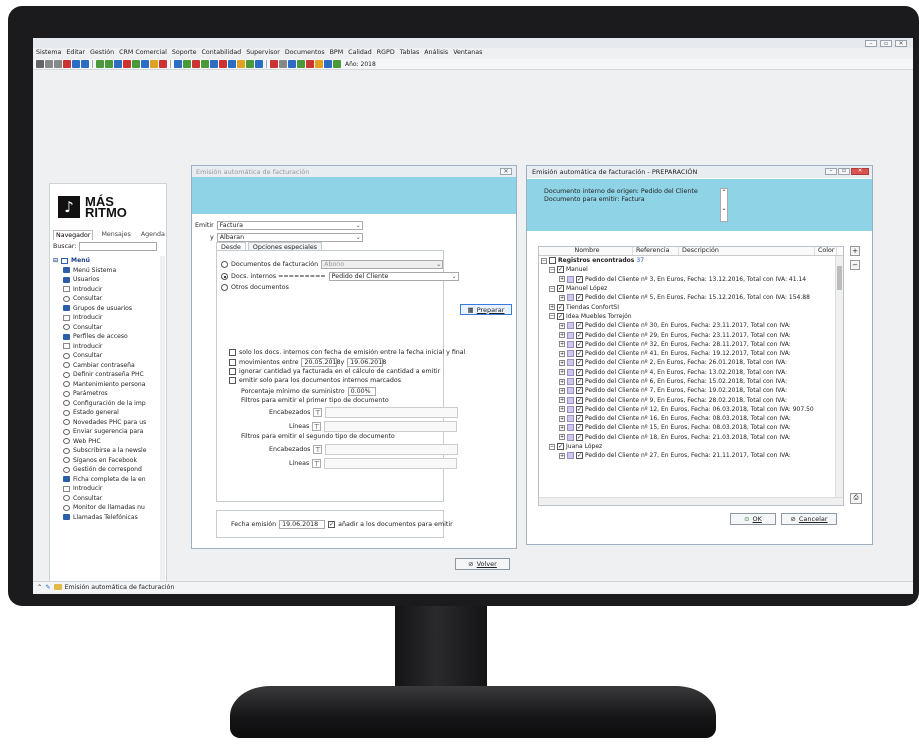 The image size is (919, 745). I want to click on tree-vertical-scrollbar, so click(839, 377).